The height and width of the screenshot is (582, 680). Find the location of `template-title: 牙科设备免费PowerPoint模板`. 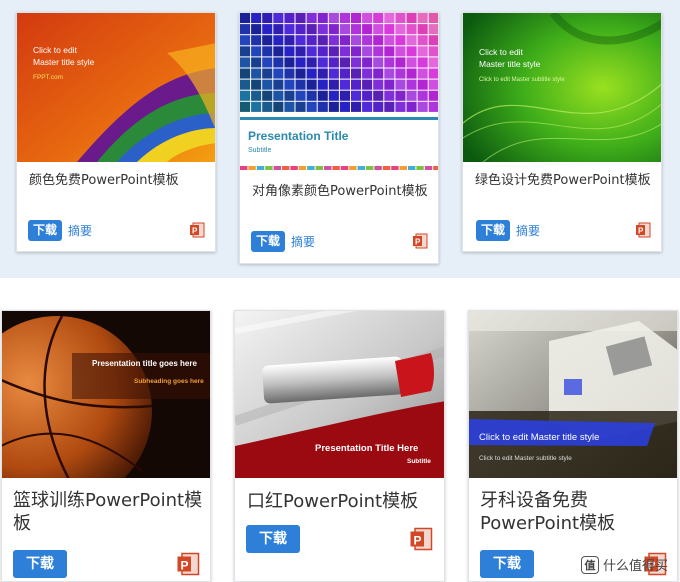

template-title: 牙科设备免费PowerPoint模板 is located at coordinates (570, 512).